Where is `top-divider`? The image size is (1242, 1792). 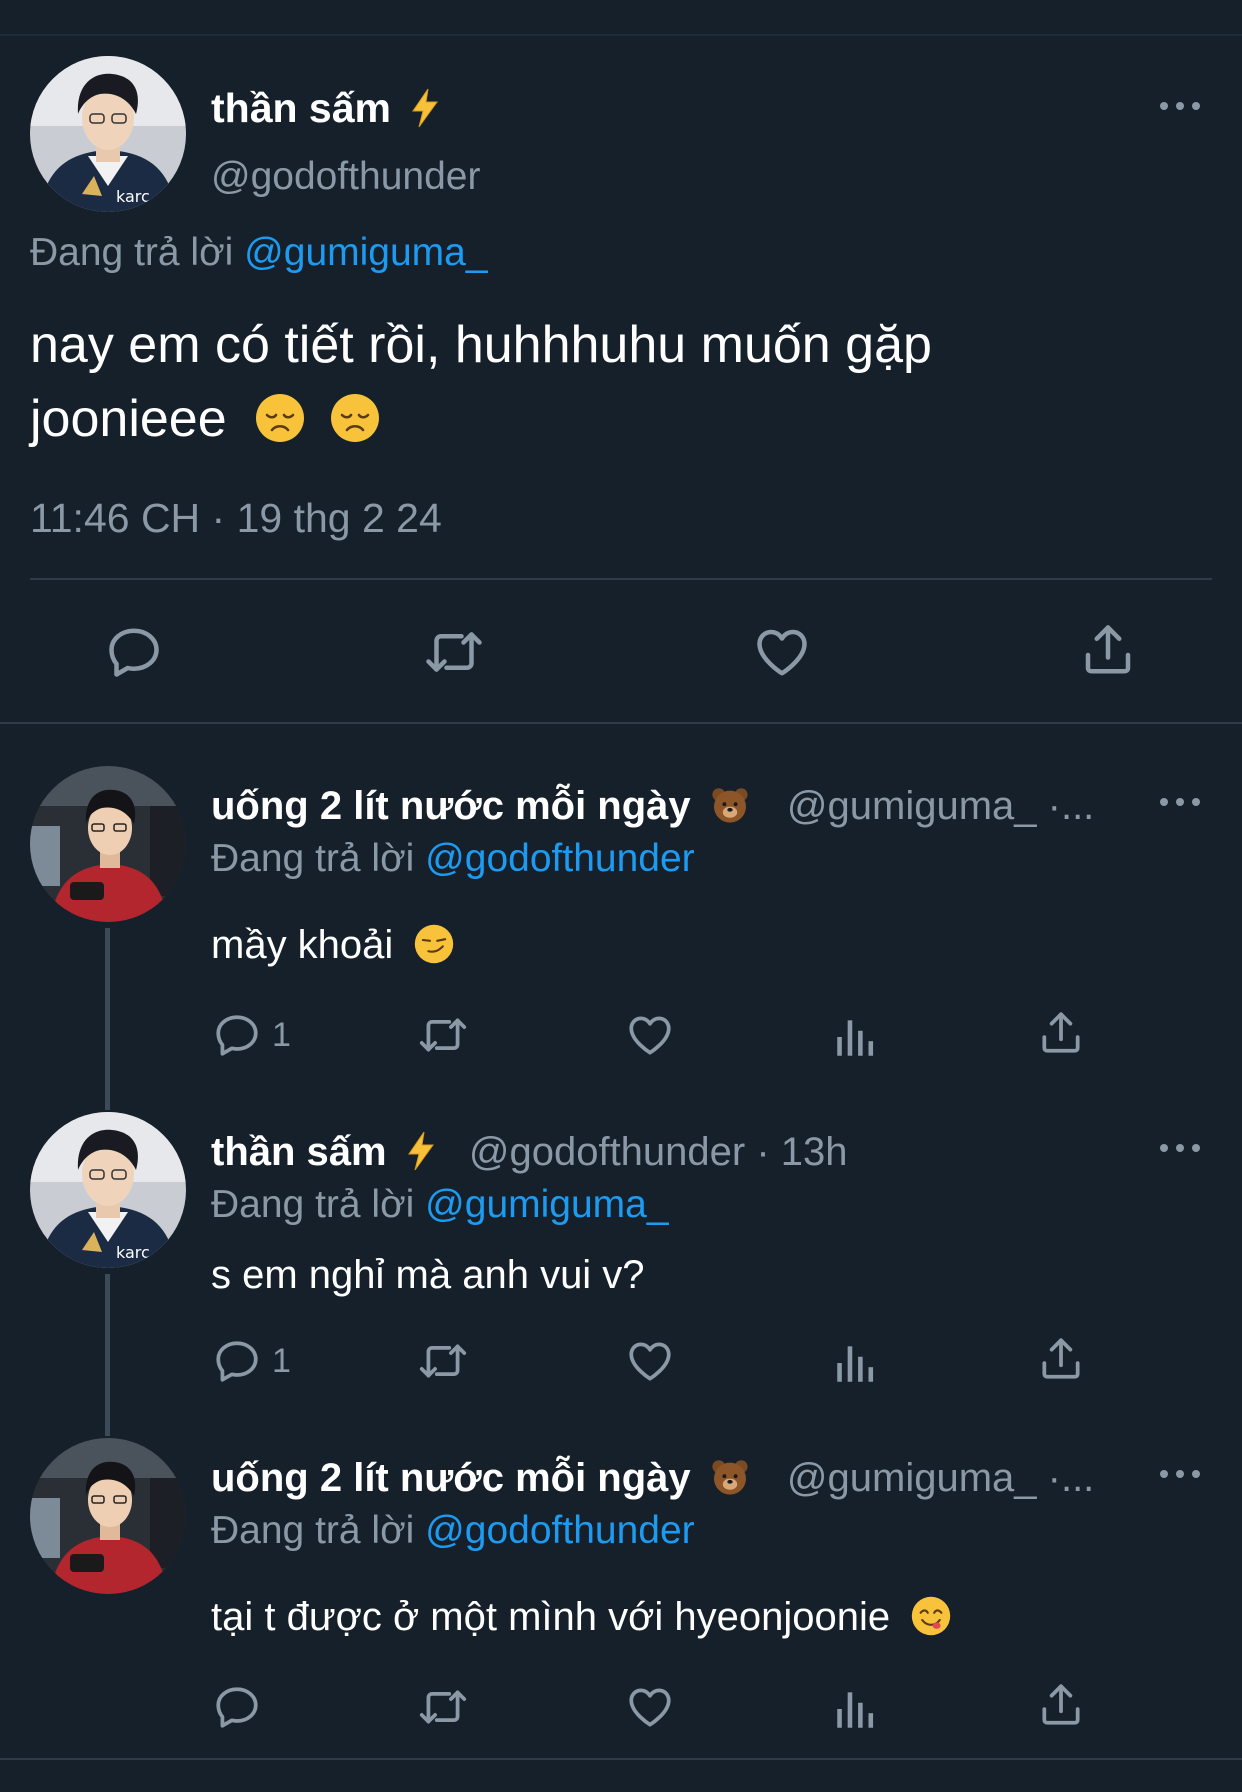
top-divider is located at coordinates (621, 35).